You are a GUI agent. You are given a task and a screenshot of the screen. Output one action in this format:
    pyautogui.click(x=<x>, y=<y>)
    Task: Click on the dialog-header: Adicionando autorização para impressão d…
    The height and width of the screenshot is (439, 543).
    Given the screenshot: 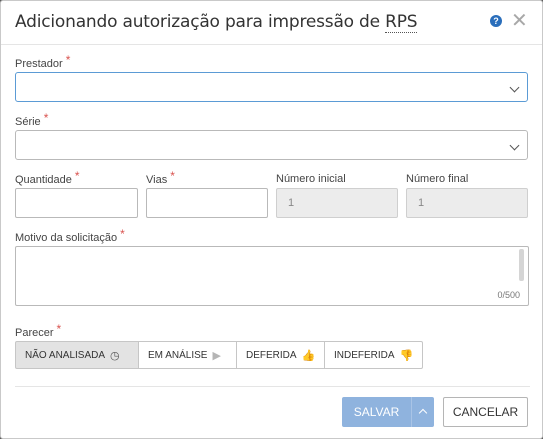 What is the action you would take?
    pyautogui.click(x=271, y=23)
    